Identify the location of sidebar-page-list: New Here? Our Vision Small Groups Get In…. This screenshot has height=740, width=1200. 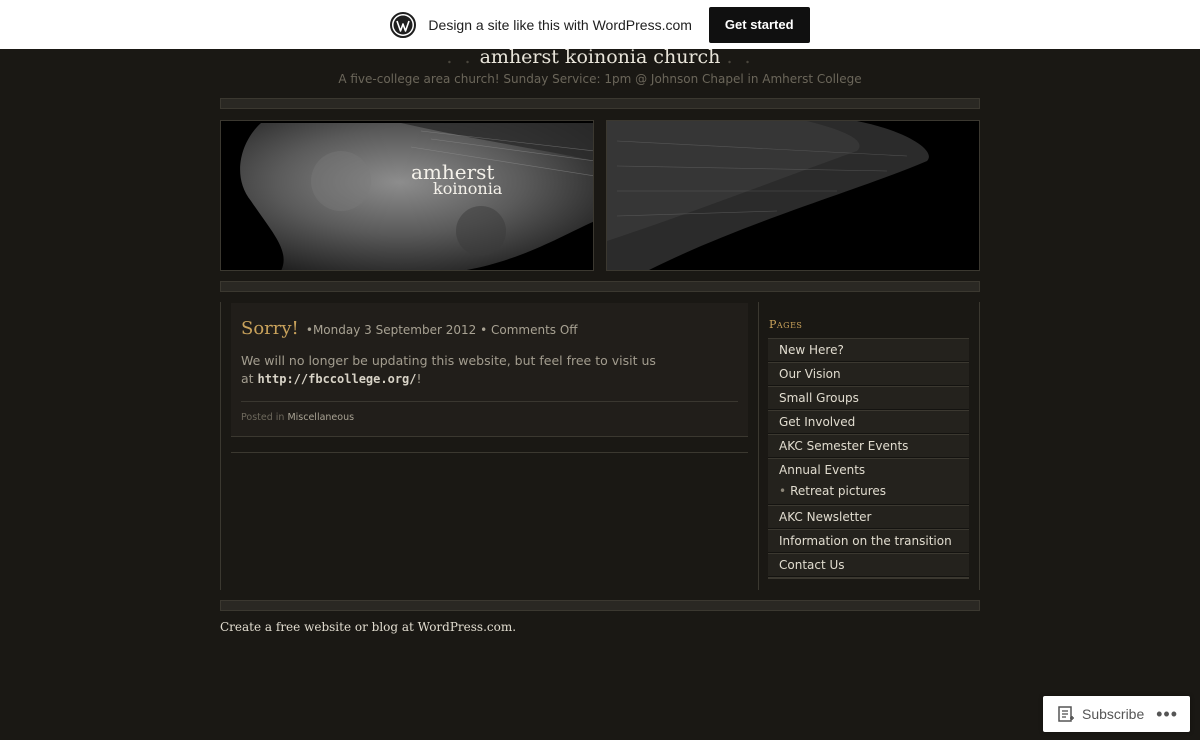
(868, 458).